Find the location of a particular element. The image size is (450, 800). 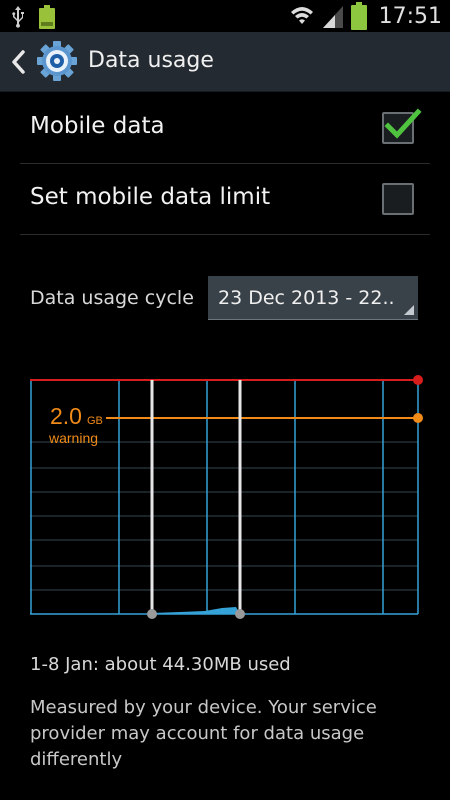

battery-full-notification-icon is located at coordinates (47, 17).